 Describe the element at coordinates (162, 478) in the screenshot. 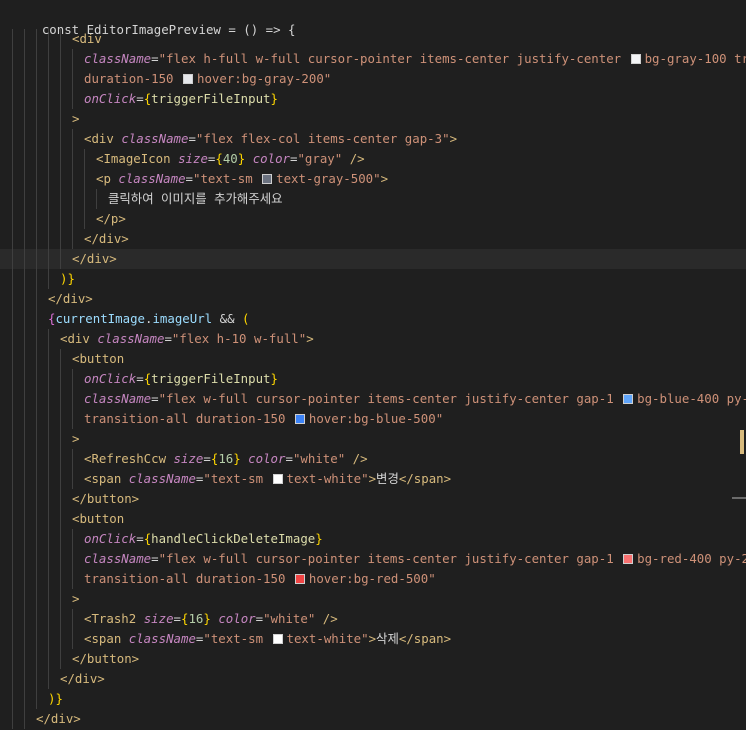

I see `code-token: className` at that location.